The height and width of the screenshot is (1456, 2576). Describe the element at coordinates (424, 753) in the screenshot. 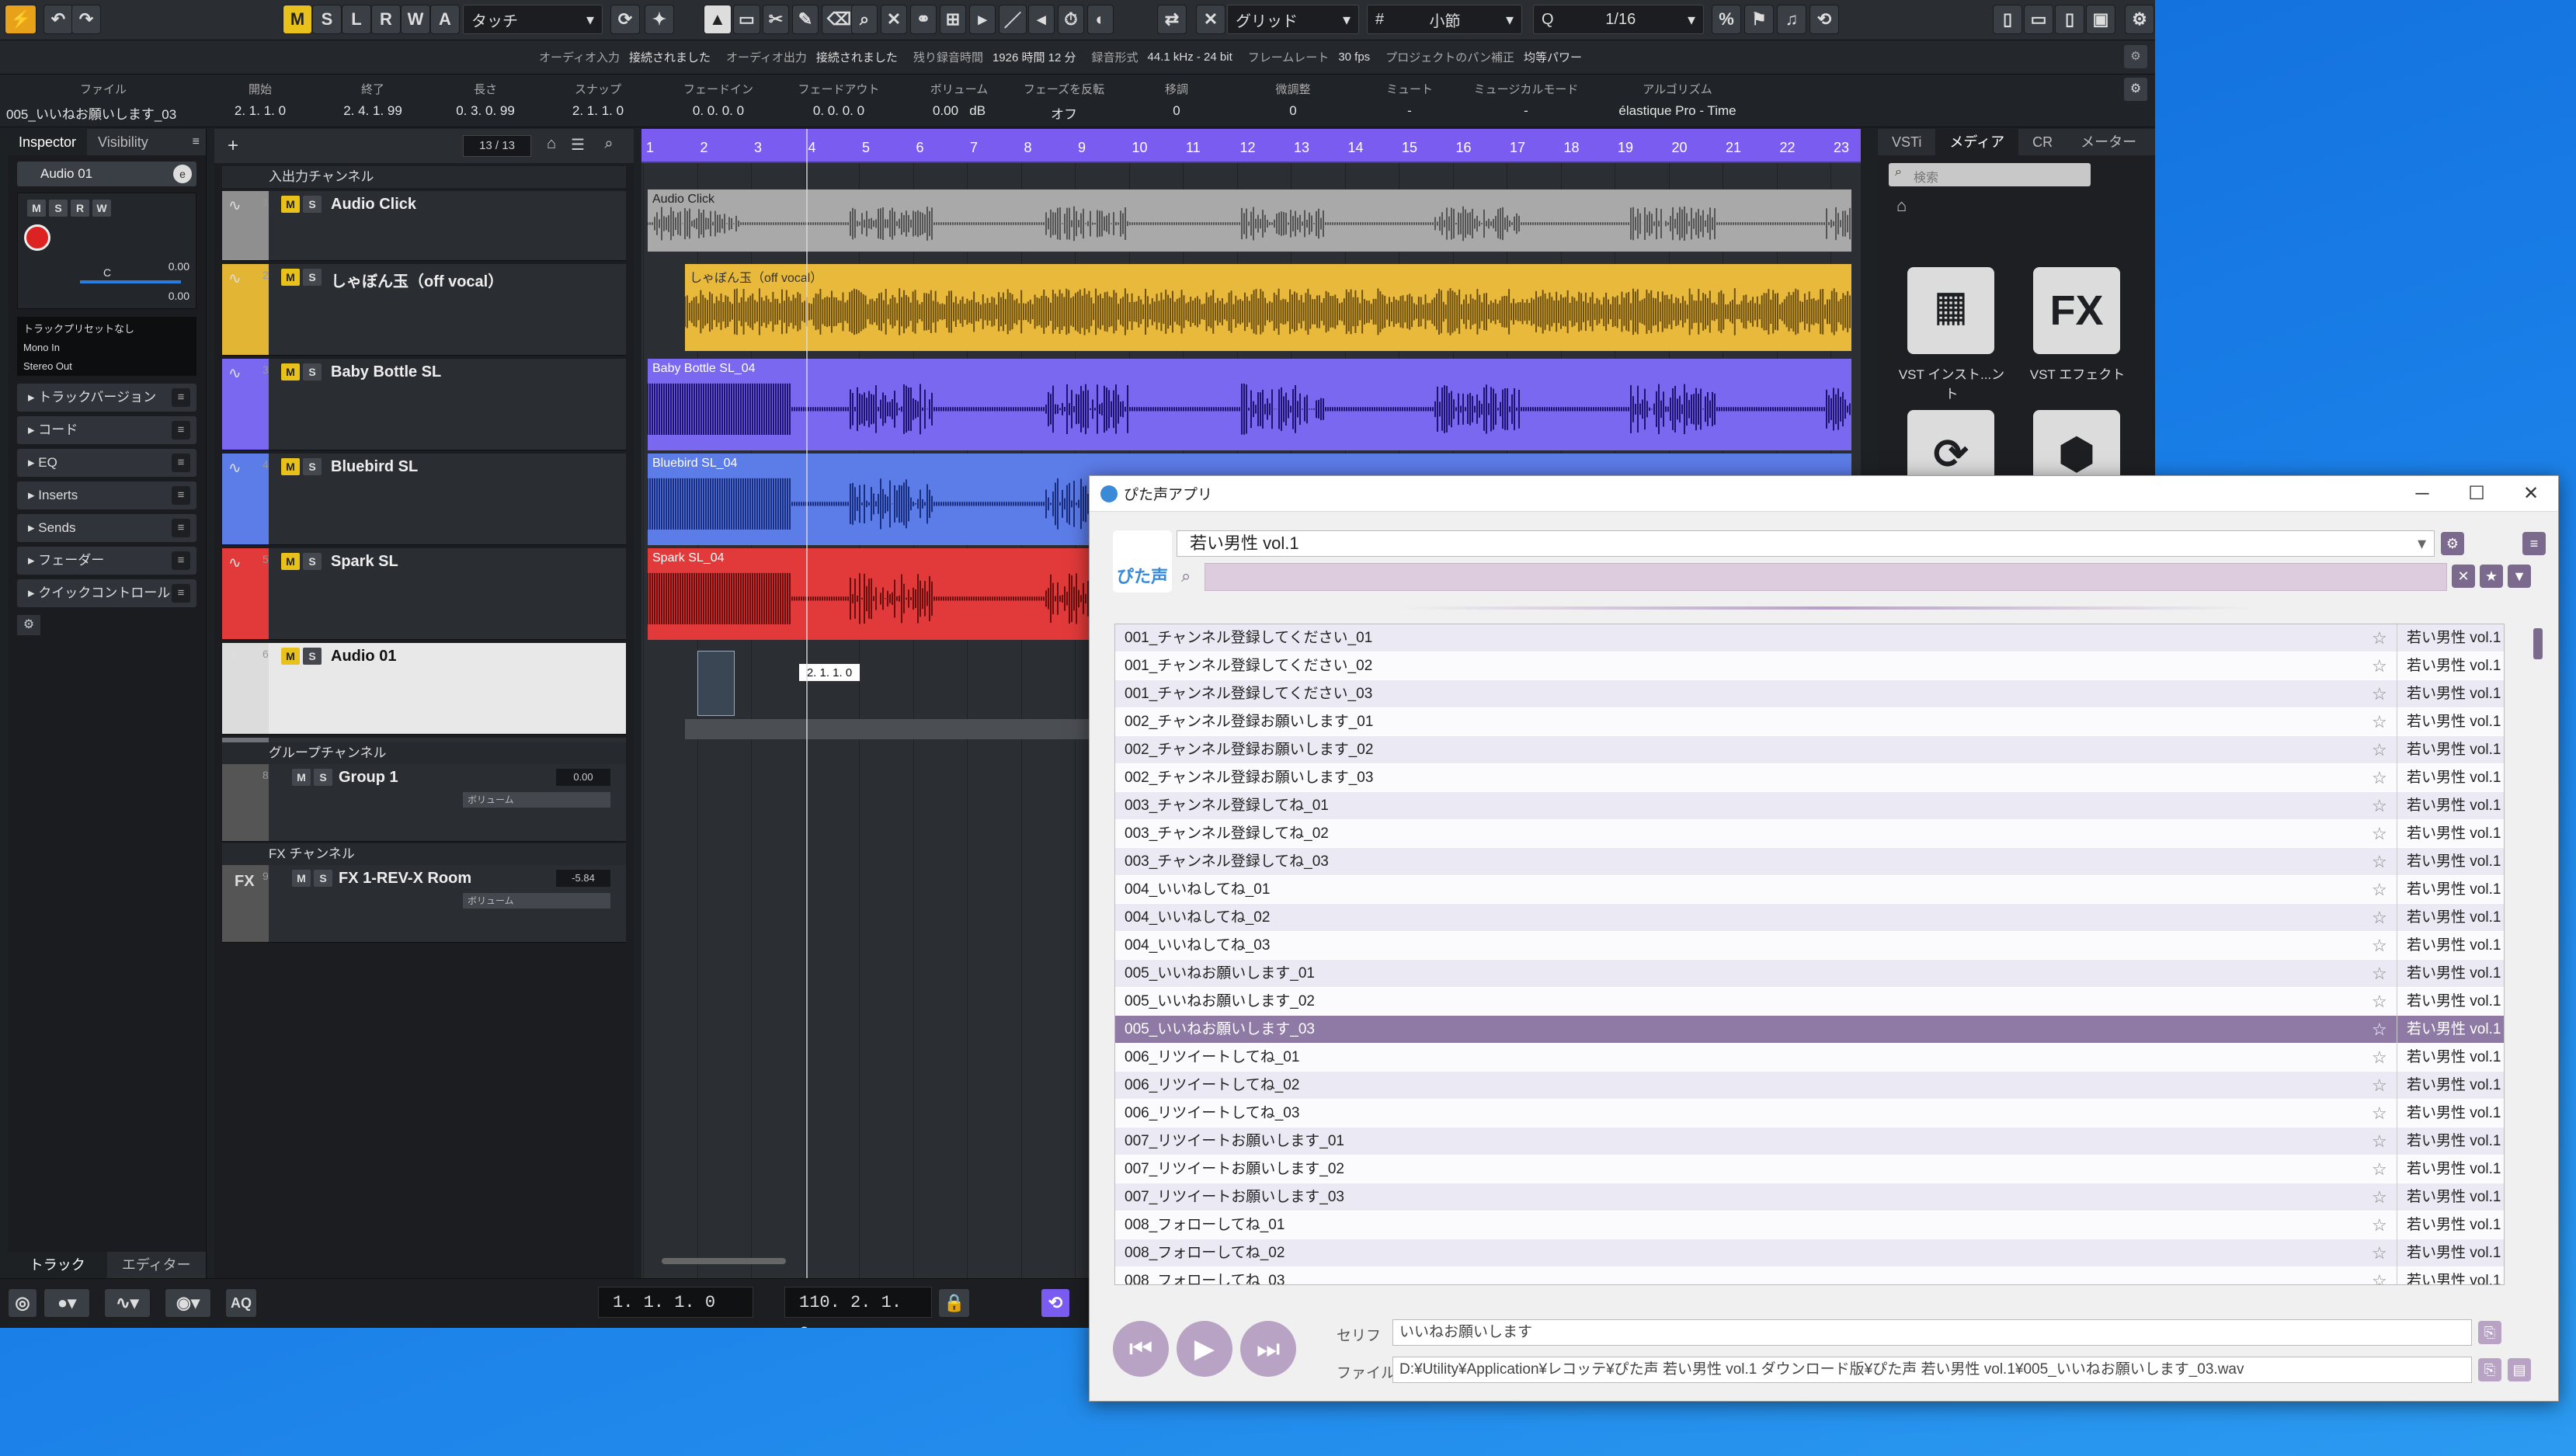

I see `folder-group: グループチャンネル` at that location.